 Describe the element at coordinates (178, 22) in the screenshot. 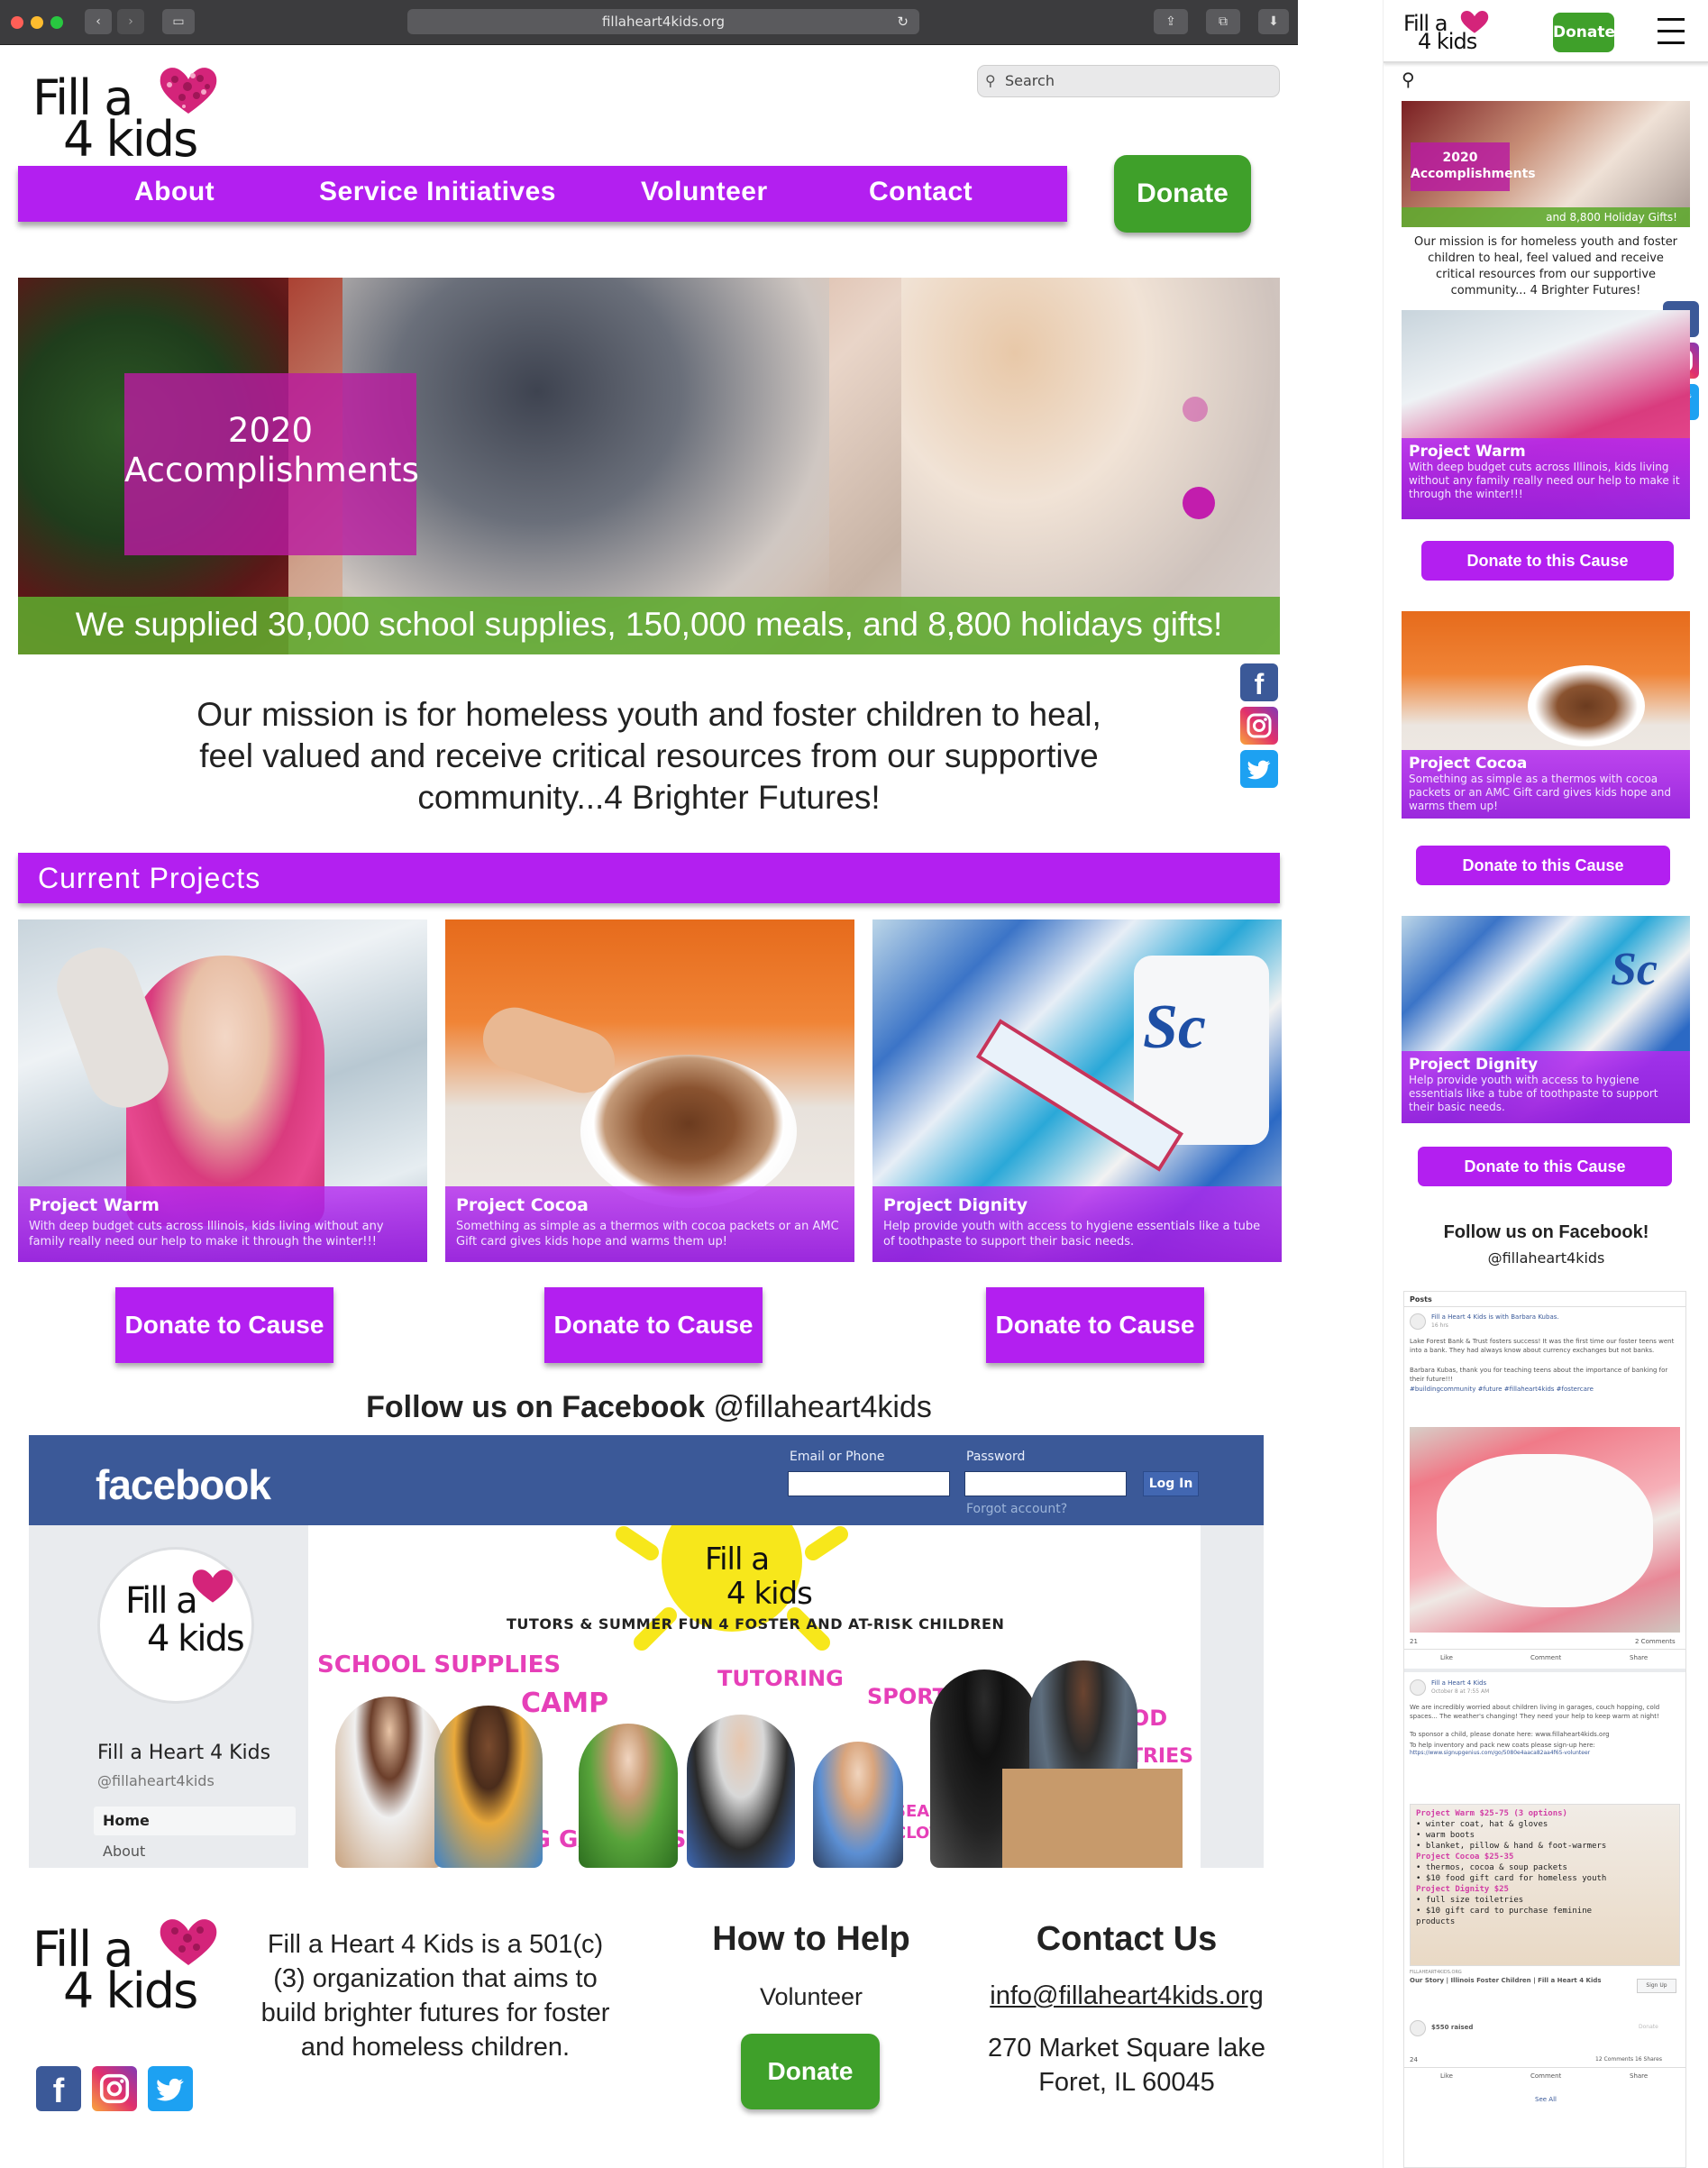

I see `sidebar-icon: ▭` at that location.